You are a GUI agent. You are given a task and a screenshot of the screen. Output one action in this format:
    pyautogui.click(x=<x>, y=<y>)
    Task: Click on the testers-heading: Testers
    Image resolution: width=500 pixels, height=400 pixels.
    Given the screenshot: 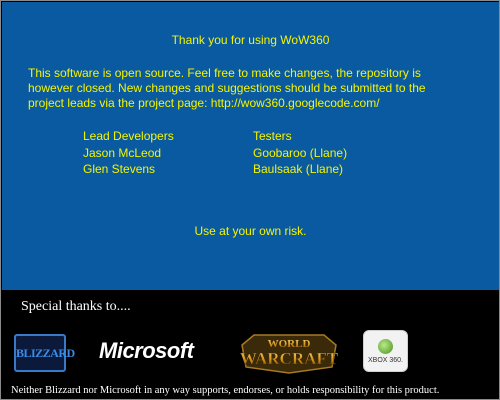 What is the action you would take?
    pyautogui.click(x=272, y=136)
    